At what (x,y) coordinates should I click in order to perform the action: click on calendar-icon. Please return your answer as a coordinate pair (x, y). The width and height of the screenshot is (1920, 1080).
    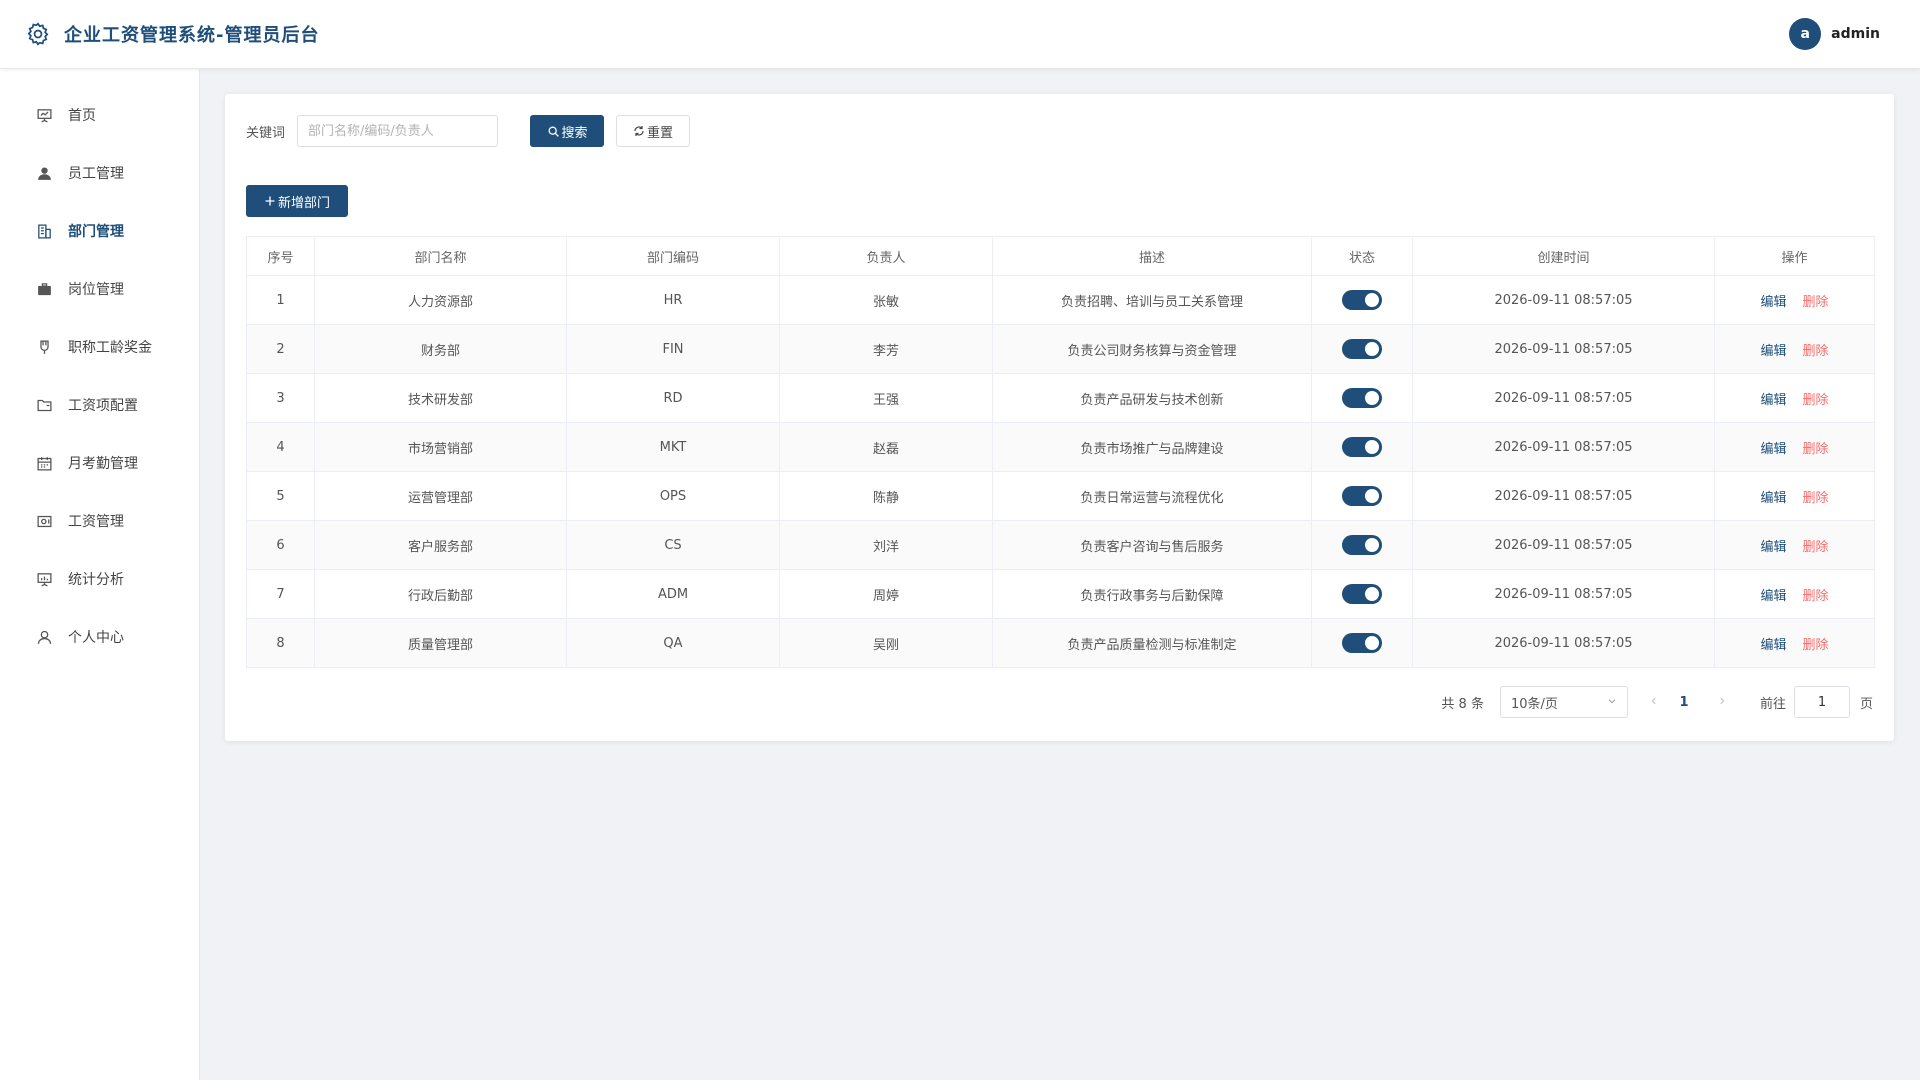
    Looking at the image, I should click on (44, 463).